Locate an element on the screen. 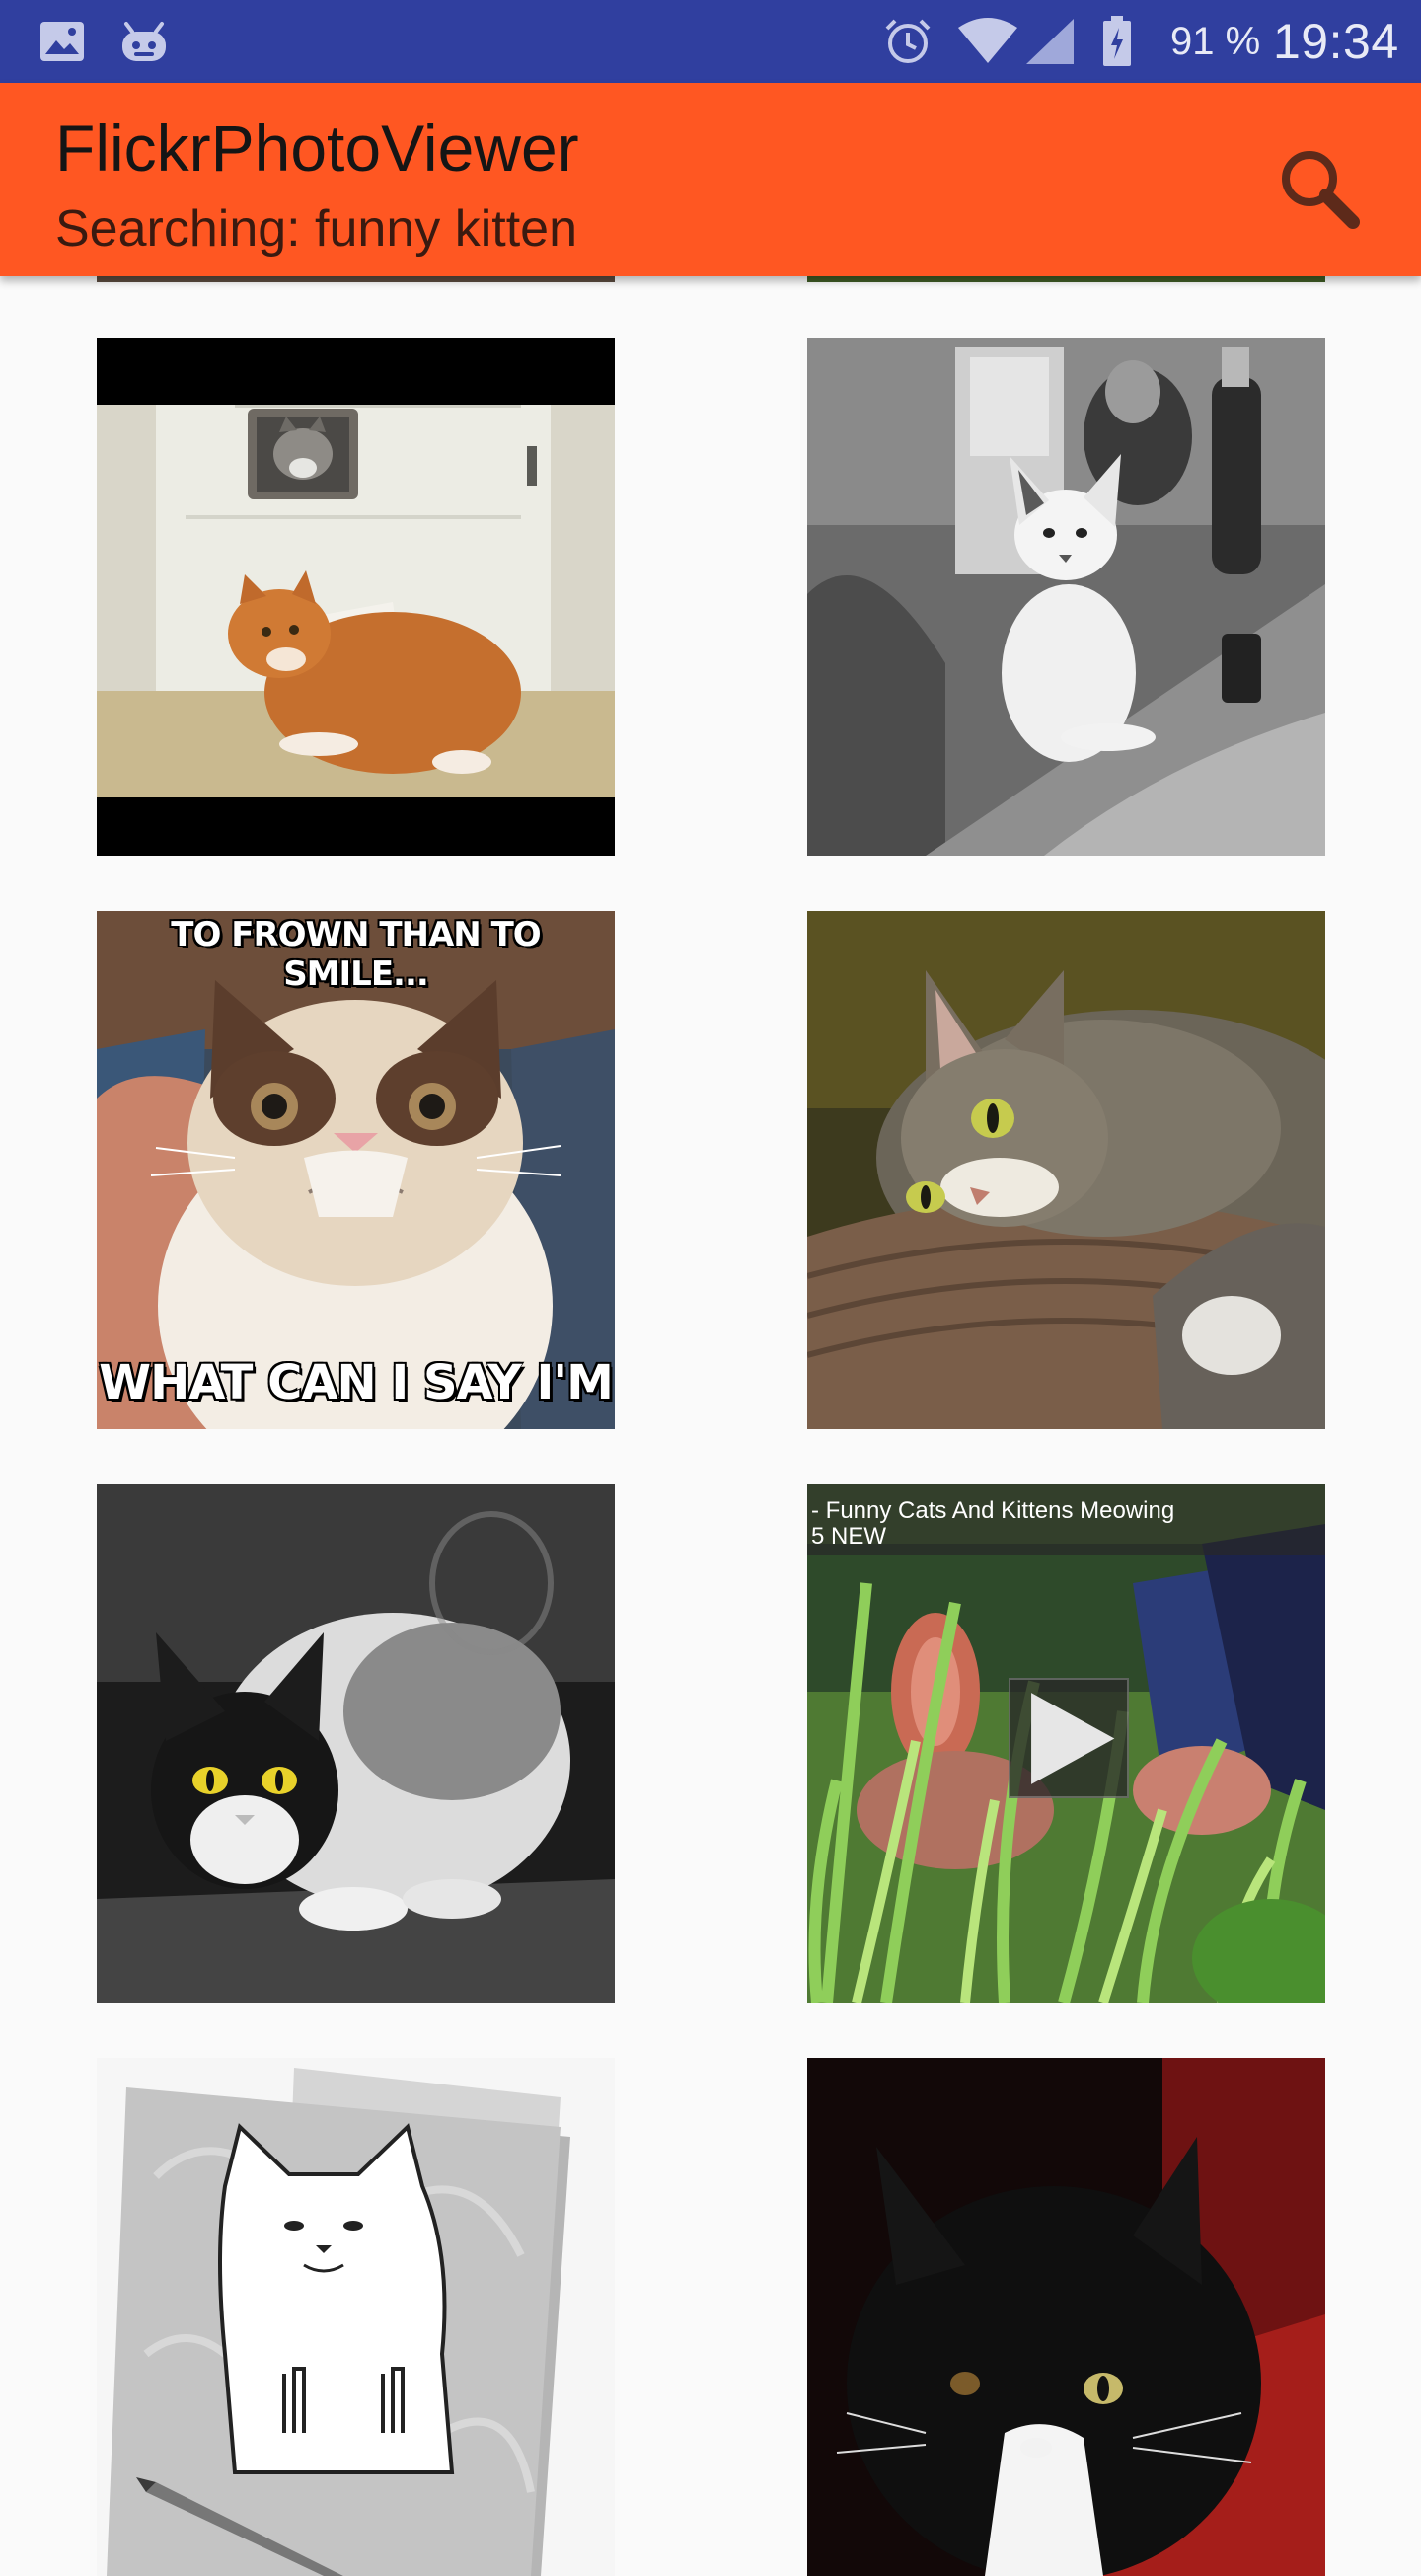 The image size is (1421, 2576). status-bar: 91 % 19:34 is located at coordinates (710, 41).